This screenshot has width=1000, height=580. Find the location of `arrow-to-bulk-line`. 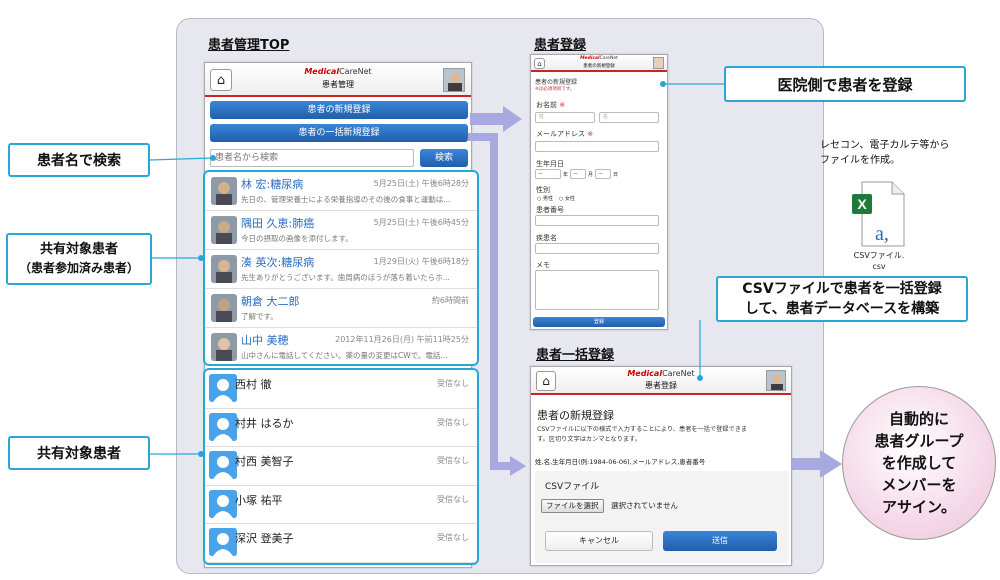

arrow-to-bulk-line is located at coordinates (490, 301).